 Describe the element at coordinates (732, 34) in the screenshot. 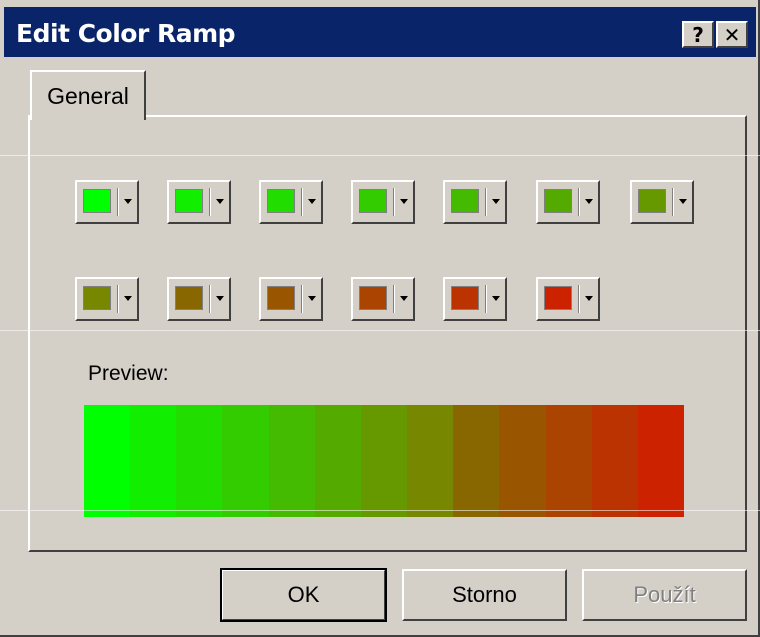

I see `close-button: ✕` at that location.